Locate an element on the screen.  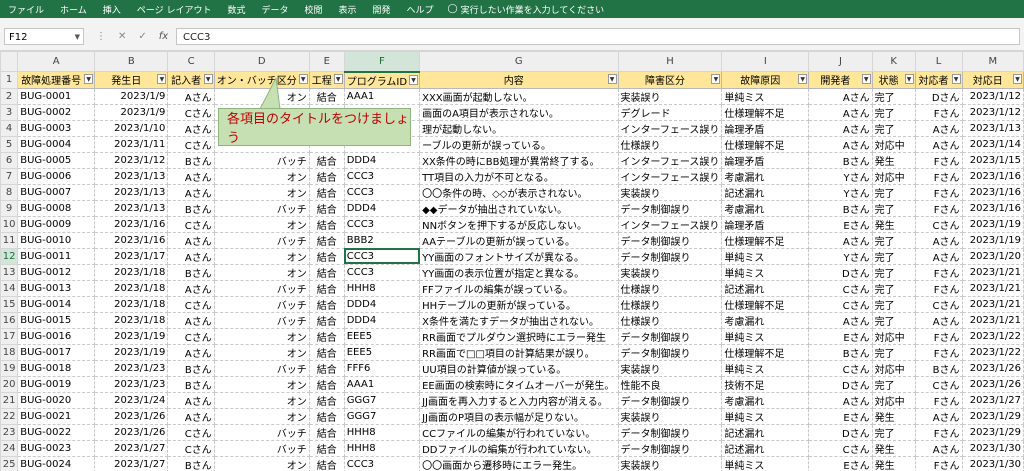
data-cell: X条件を満たすデータが抽出されない。 is located at coordinates (519, 320).